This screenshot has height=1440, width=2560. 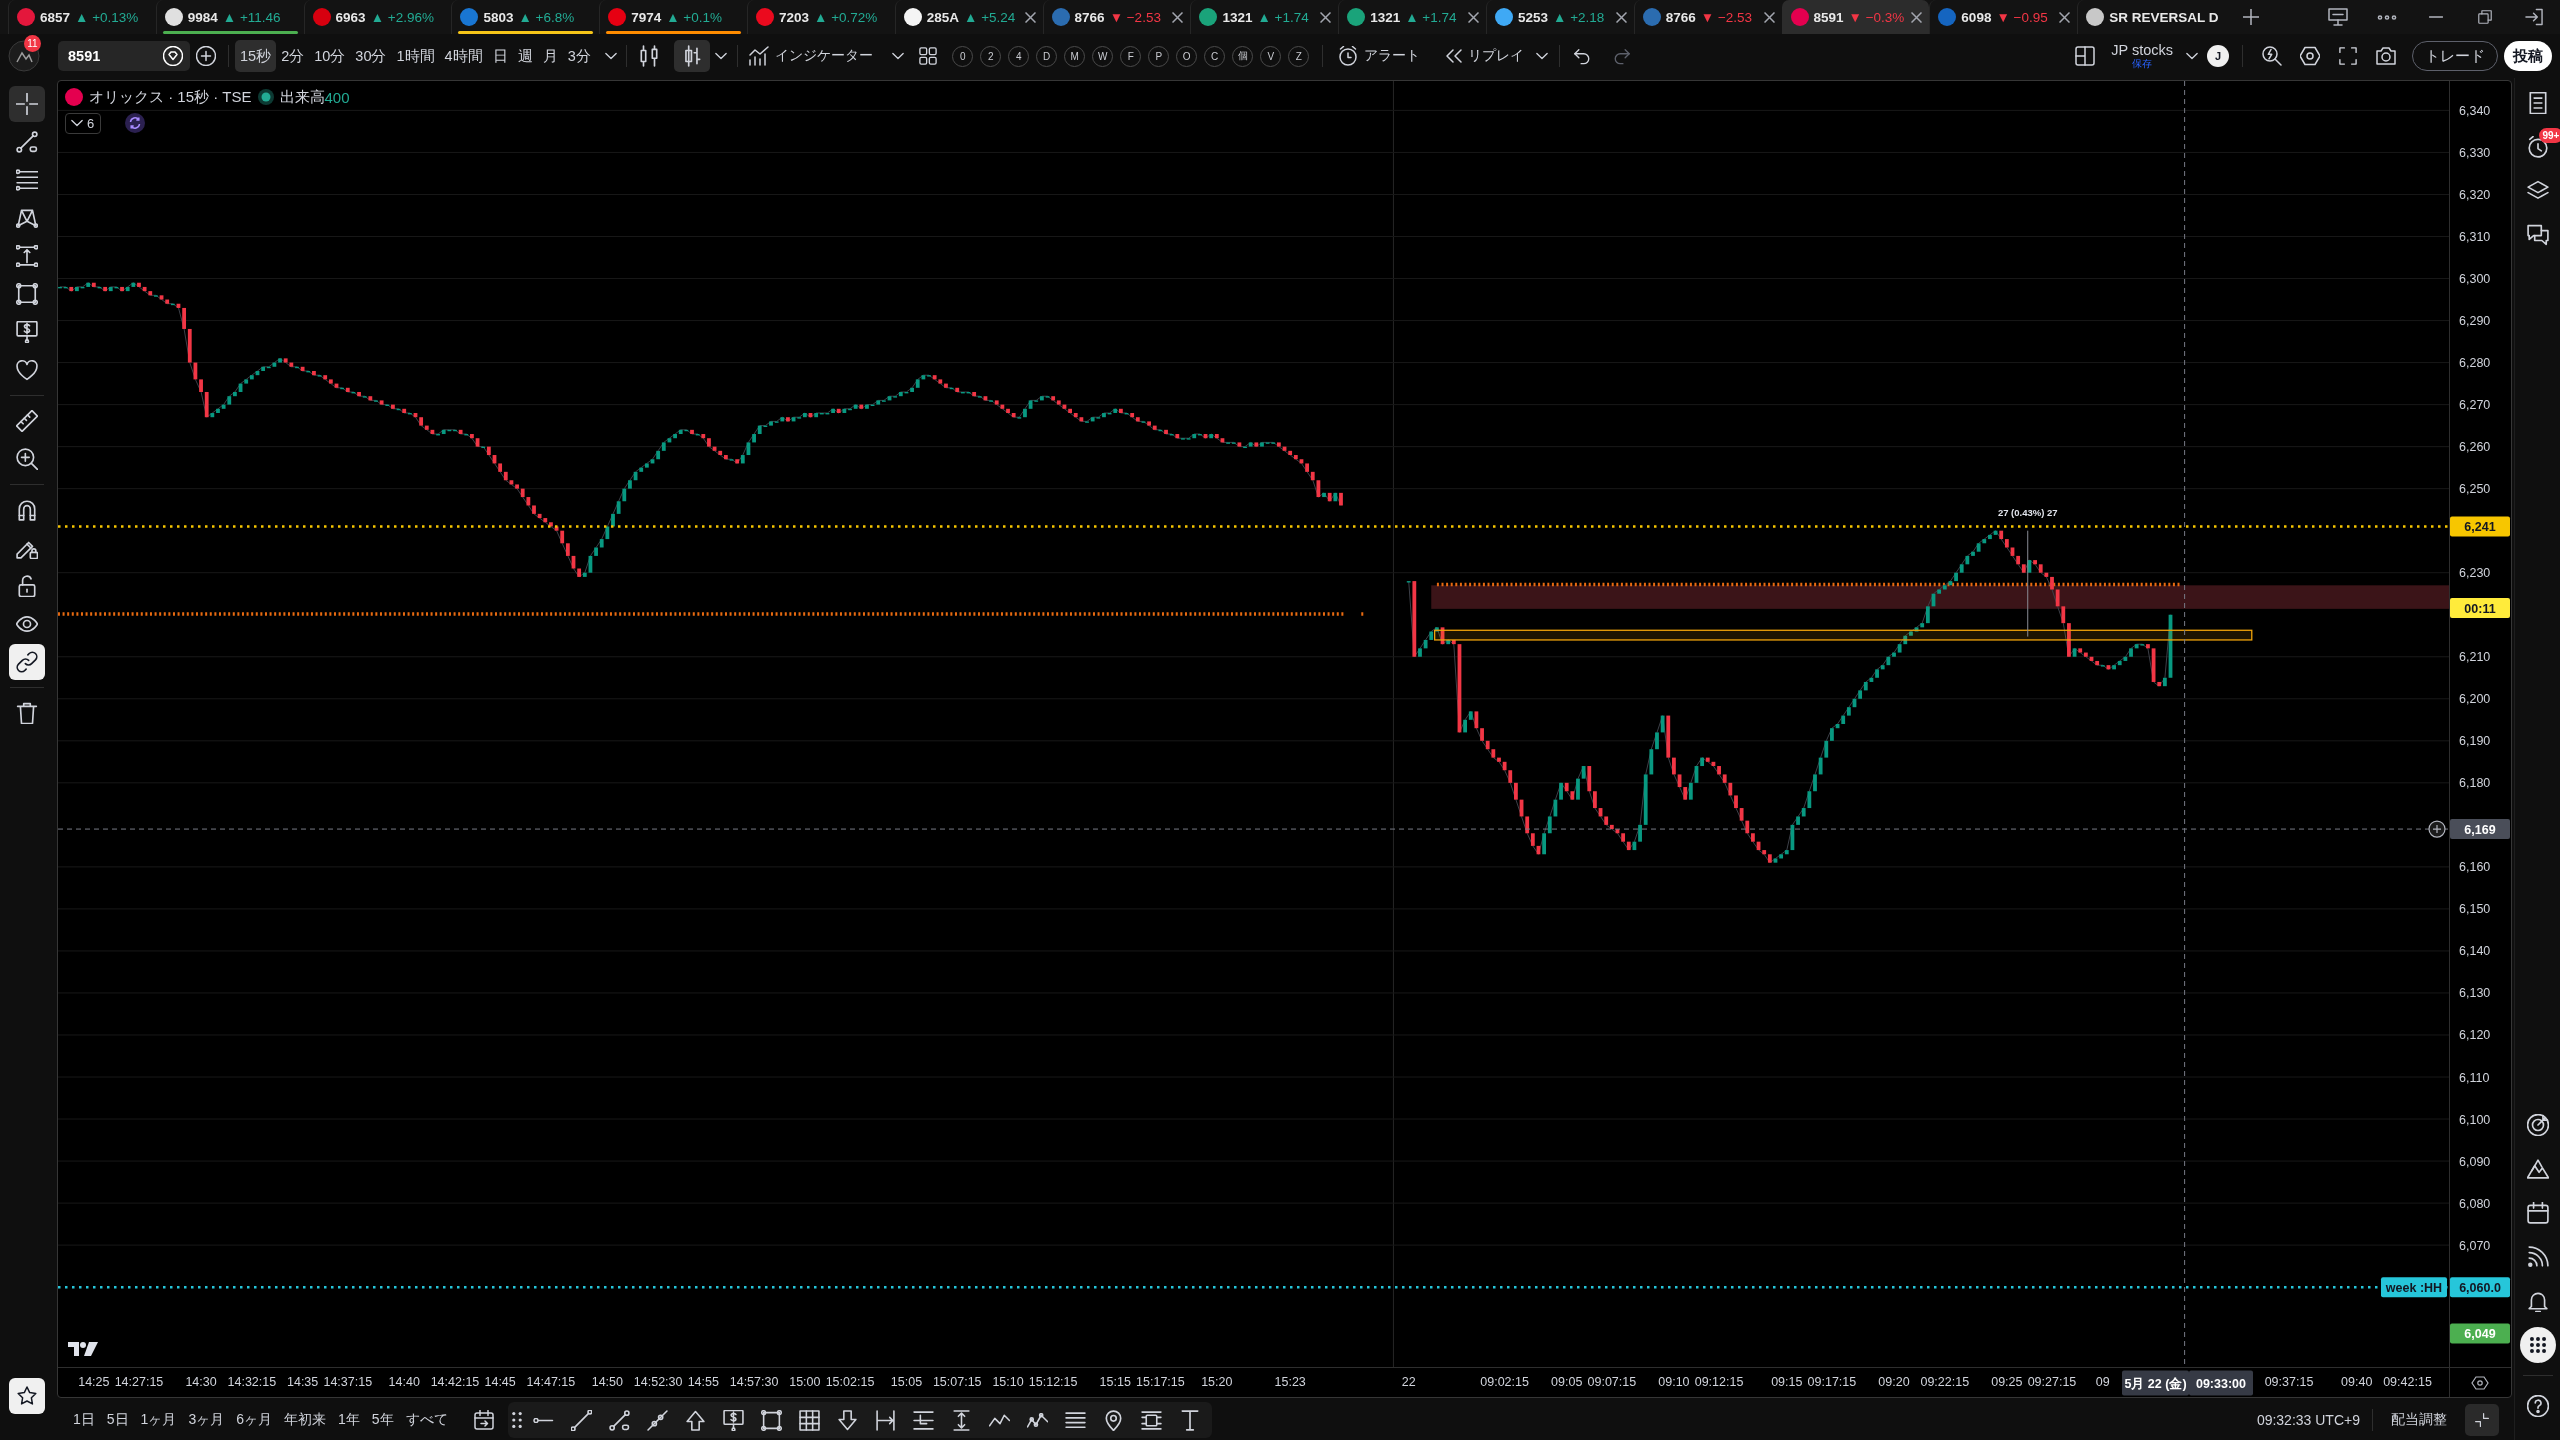 What do you see at coordinates (2480, 608) in the screenshot?
I see `price-tag: 00:11` at bounding box center [2480, 608].